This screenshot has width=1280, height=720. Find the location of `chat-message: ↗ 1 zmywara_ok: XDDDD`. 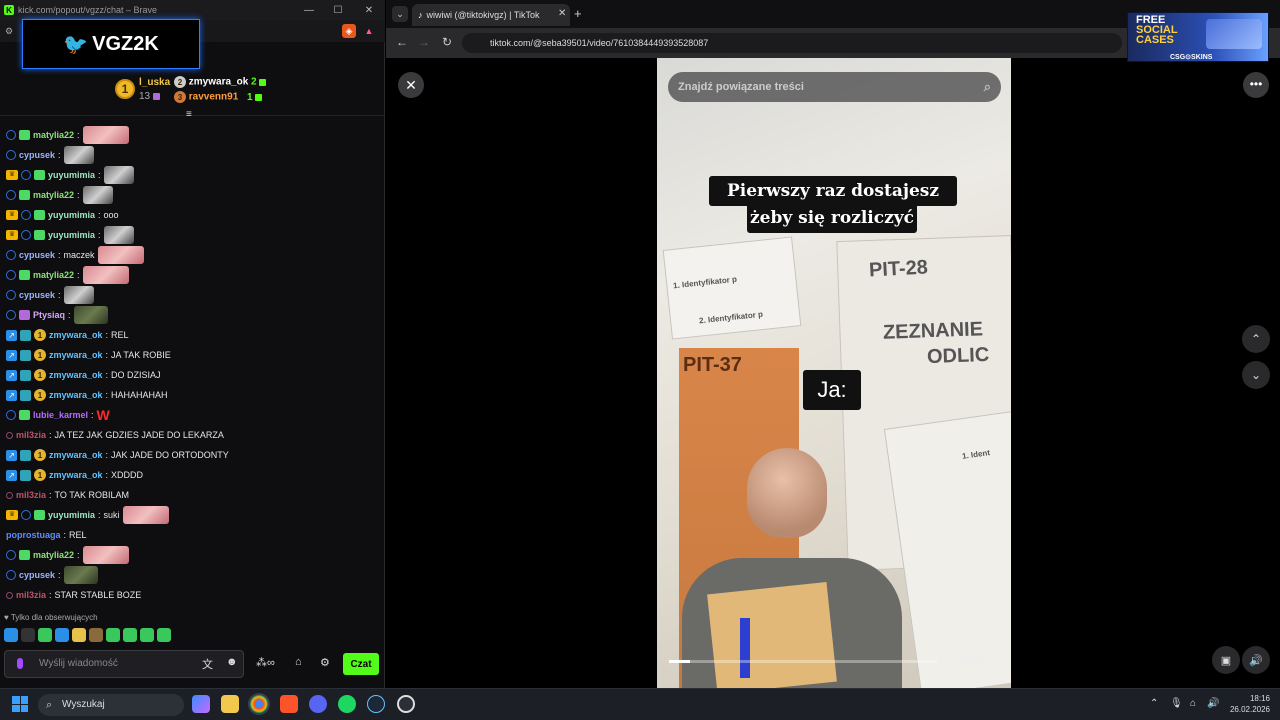

chat-message: ↗ 1 zmywara_ok: XDDDD is located at coordinates (74, 475).